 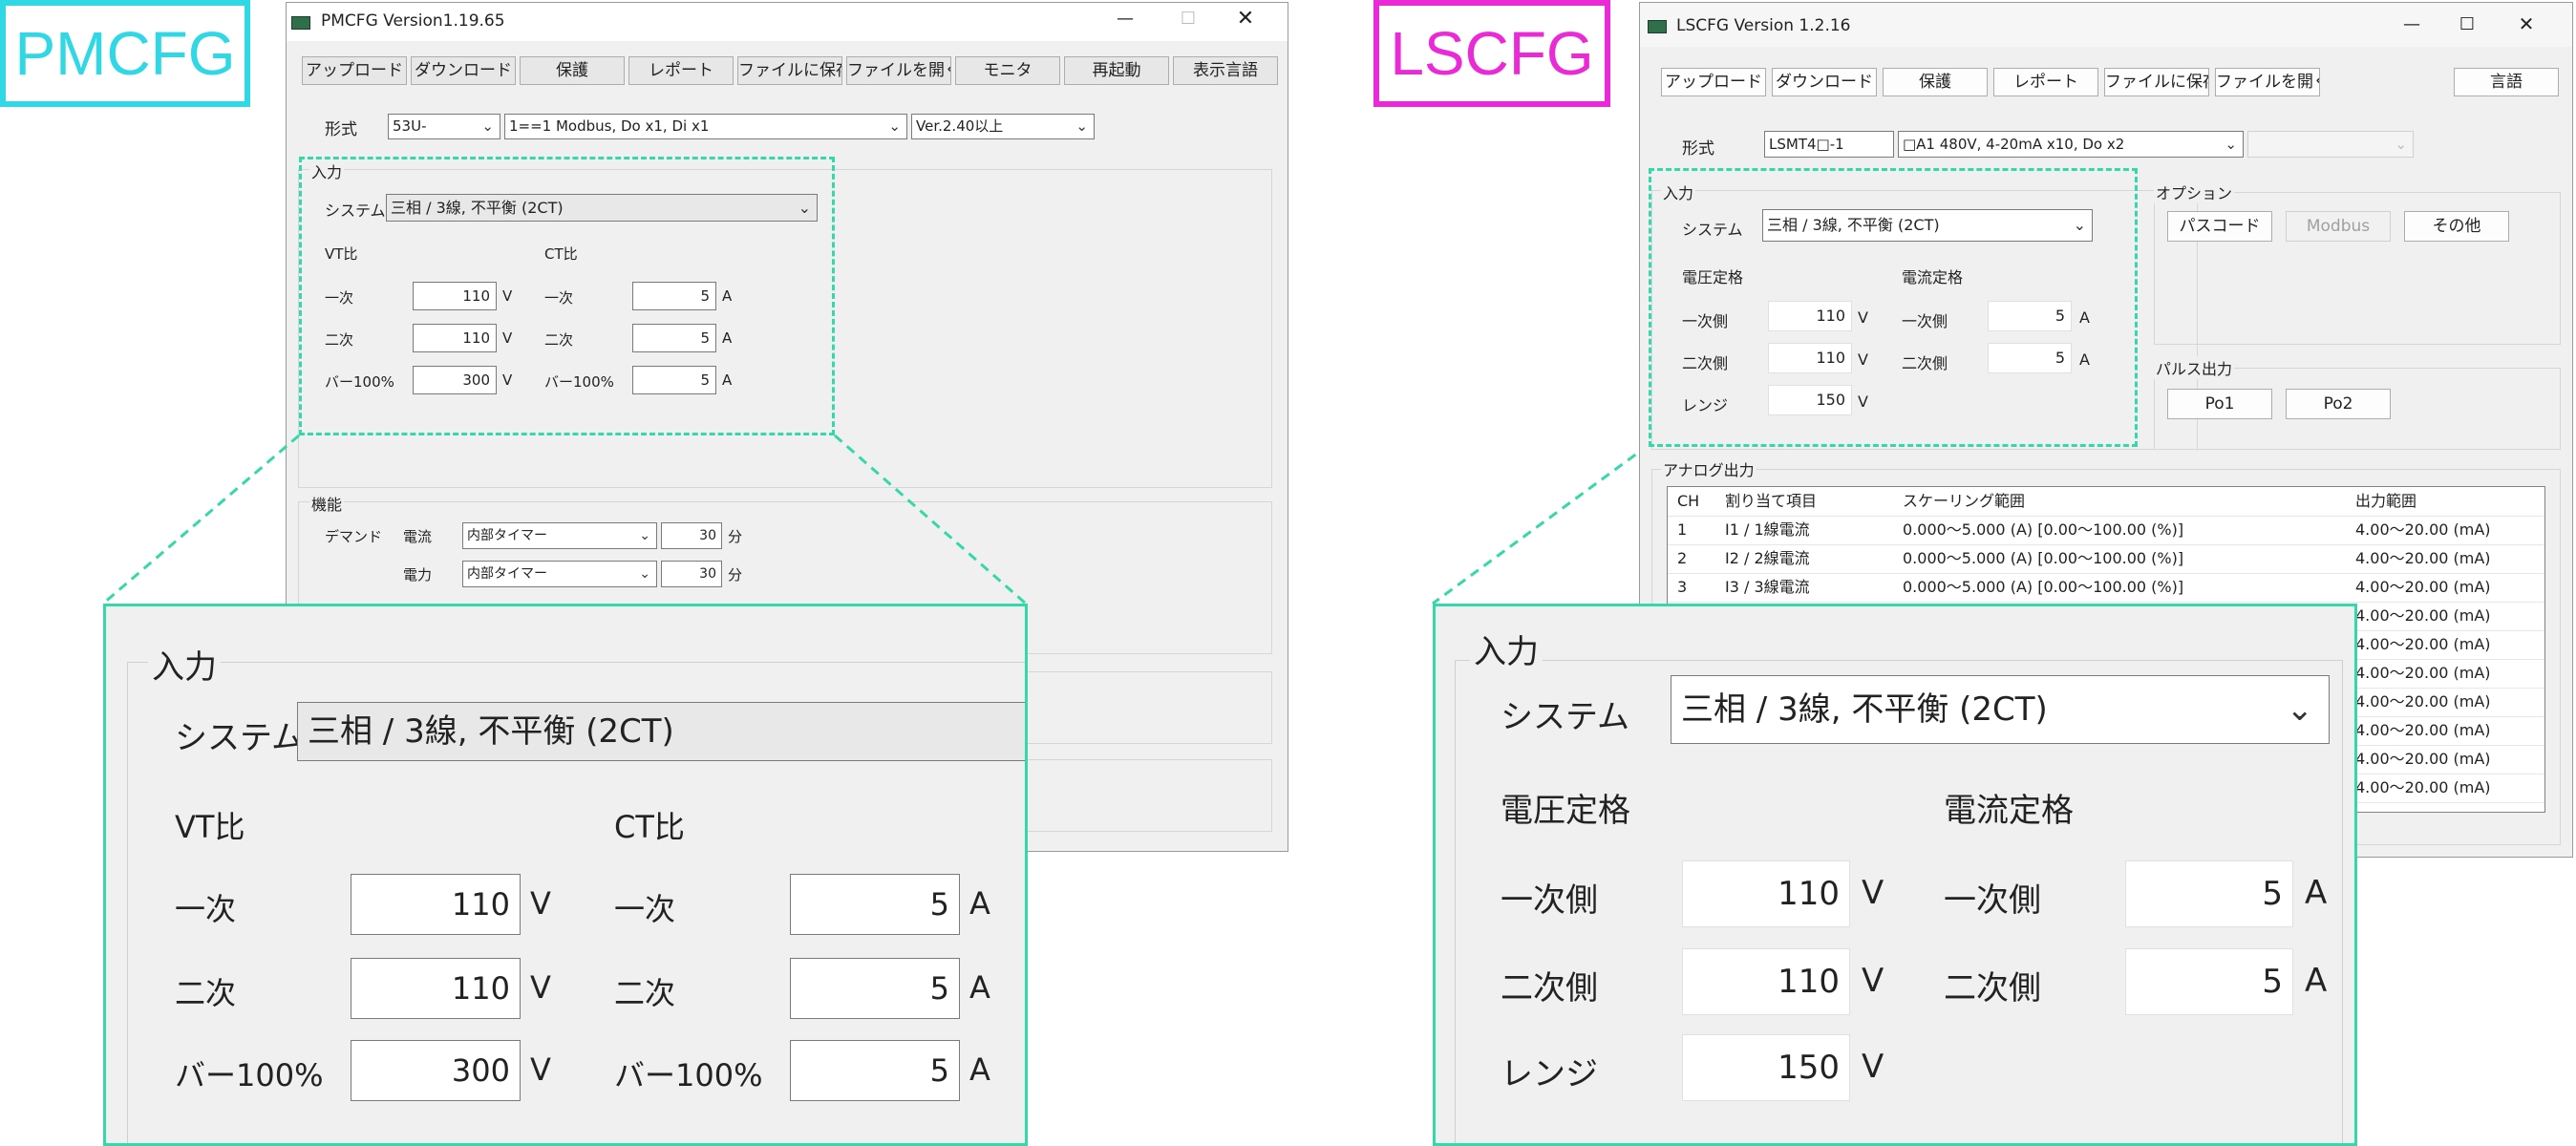 What do you see at coordinates (645, 993) in the screenshot?
I see `zoom-ct-secondary-label: 二次` at bounding box center [645, 993].